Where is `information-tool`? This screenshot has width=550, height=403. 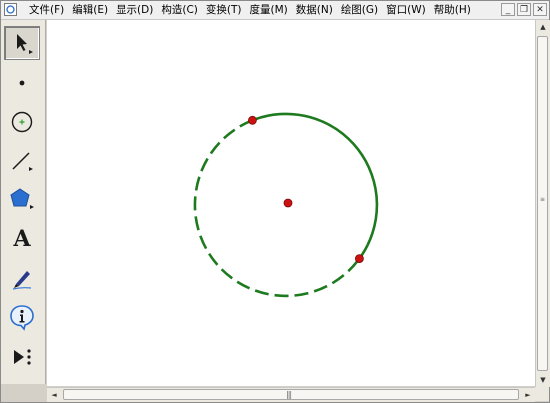 information-tool is located at coordinates (22, 317).